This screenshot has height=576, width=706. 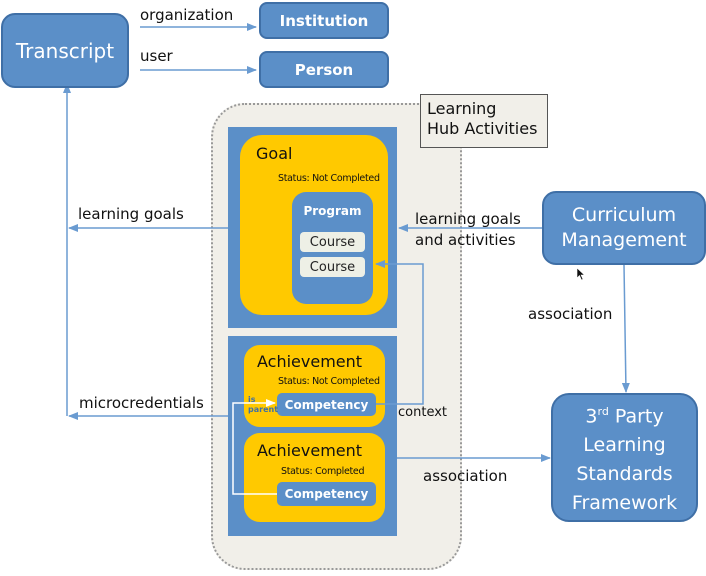 What do you see at coordinates (624, 240) in the screenshot?
I see `curriculum-line2: Management` at bounding box center [624, 240].